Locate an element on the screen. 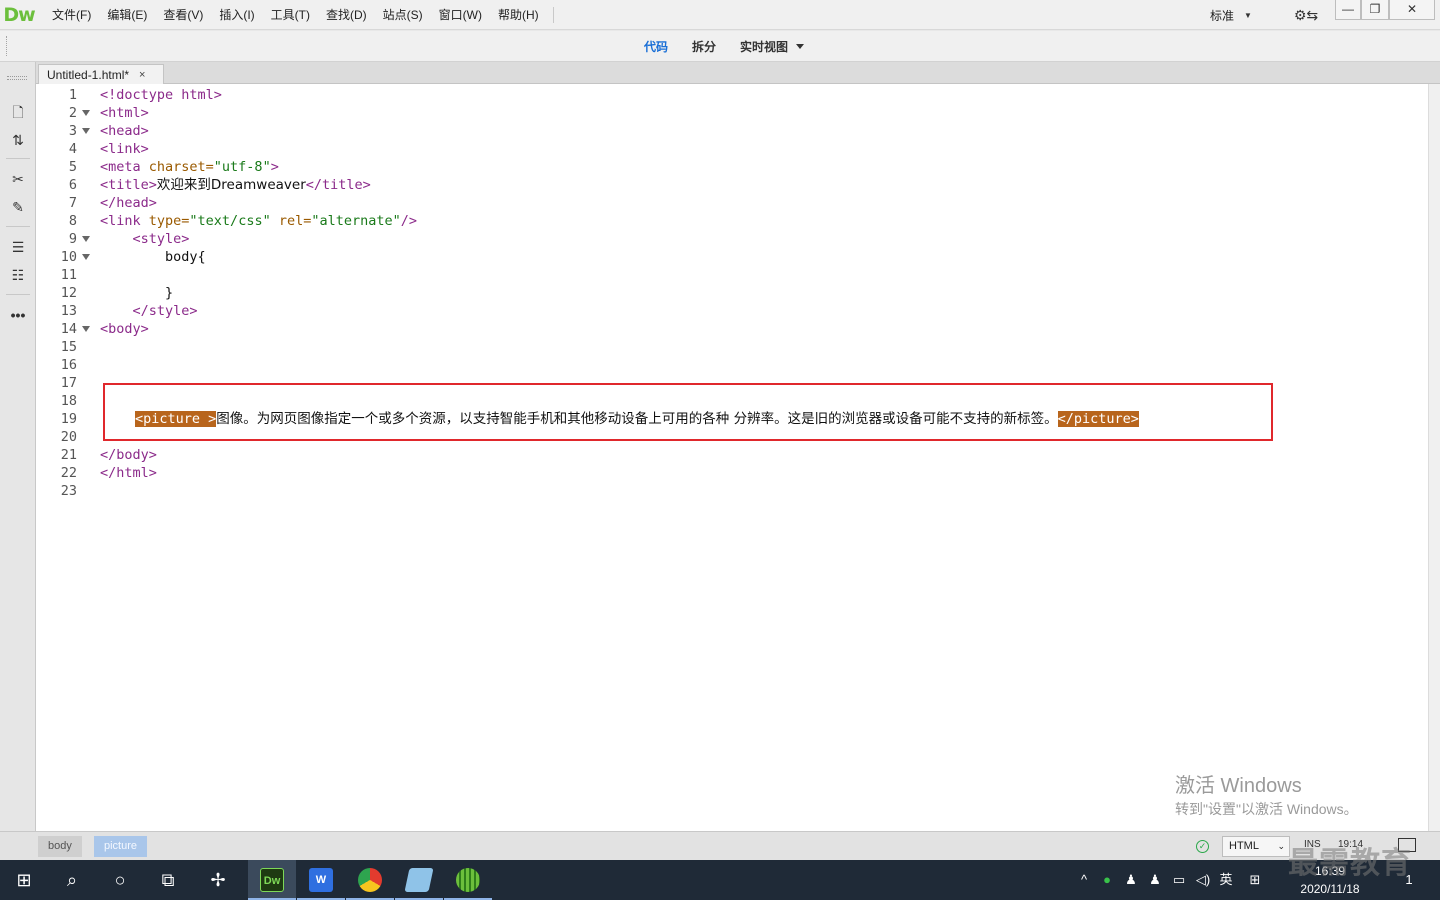 Image resolution: width=1440 pixels, height=900 pixels. green-app-icon is located at coordinates (468, 880).